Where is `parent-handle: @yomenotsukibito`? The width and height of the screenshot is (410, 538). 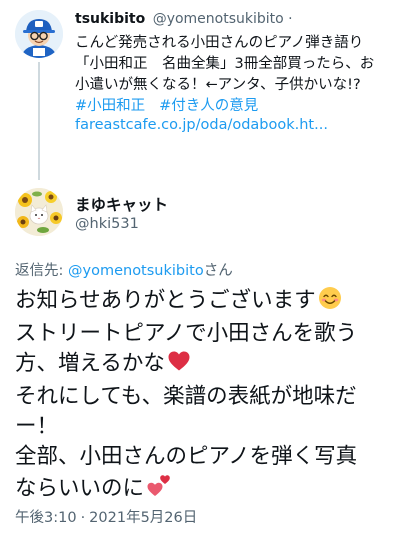 parent-handle: @yomenotsukibito is located at coordinates (218, 19).